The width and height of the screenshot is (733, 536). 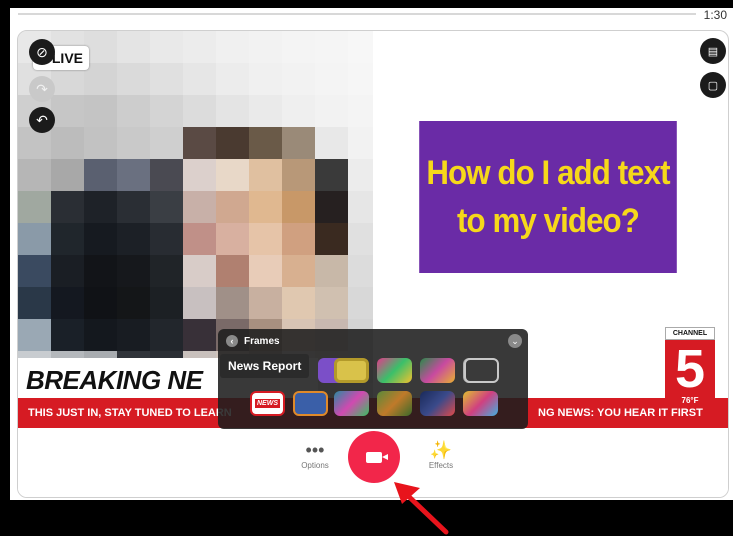 What do you see at coordinates (690, 401) in the screenshot?
I see `channel-logo-temp: 76°F` at bounding box center [690, 401].